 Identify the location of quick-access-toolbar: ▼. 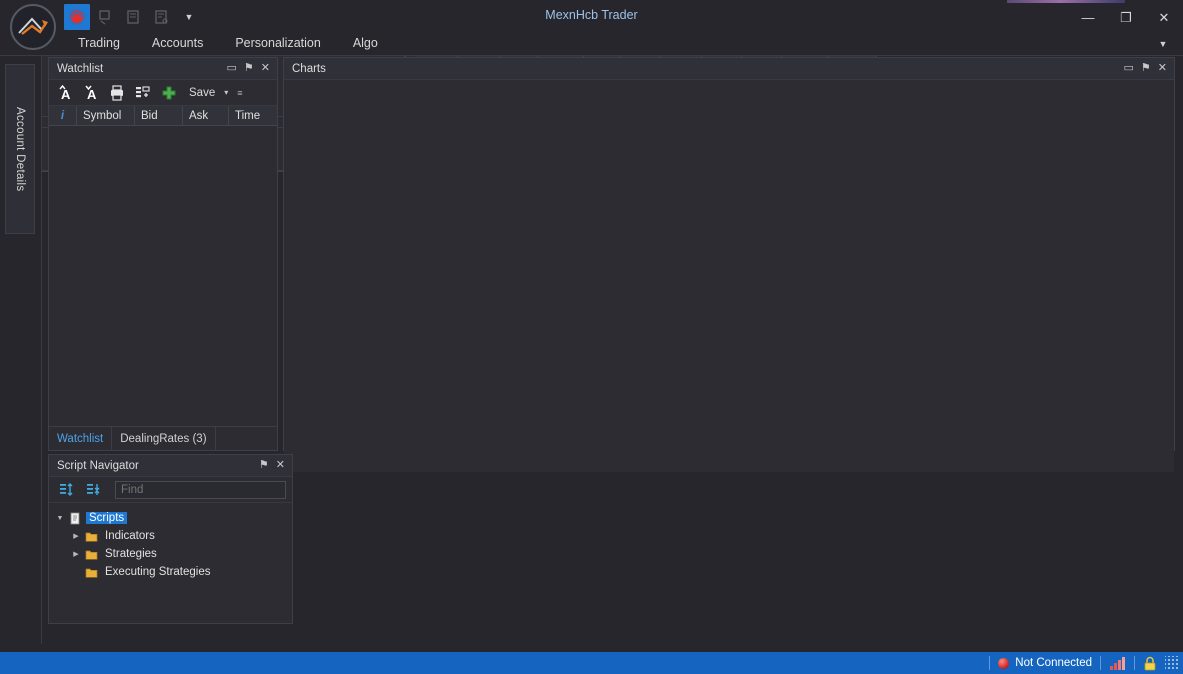
(133, 17).